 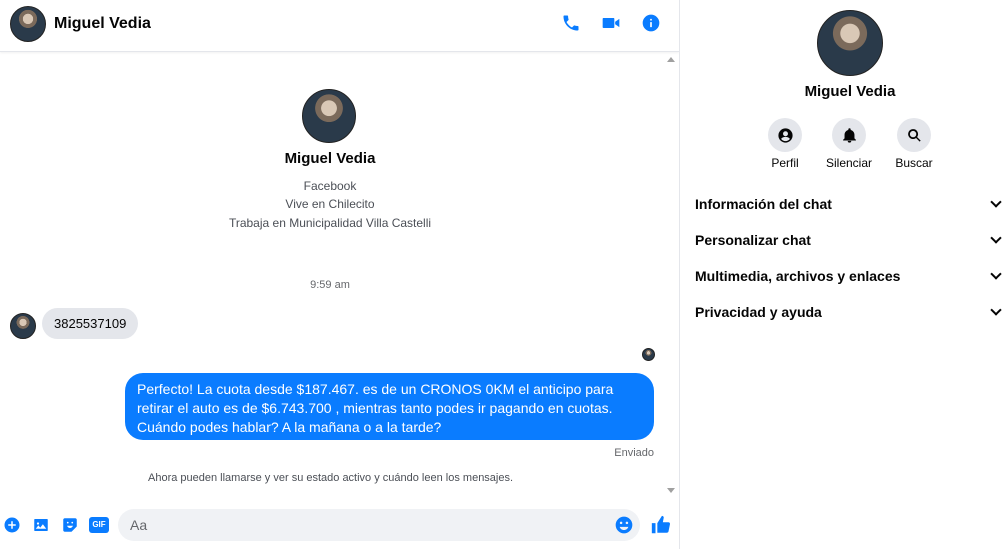 What do you see at coordinates (634, 453) in the screenshot?
I see `sent-status: Enviado` at bounding box center [634, 453].